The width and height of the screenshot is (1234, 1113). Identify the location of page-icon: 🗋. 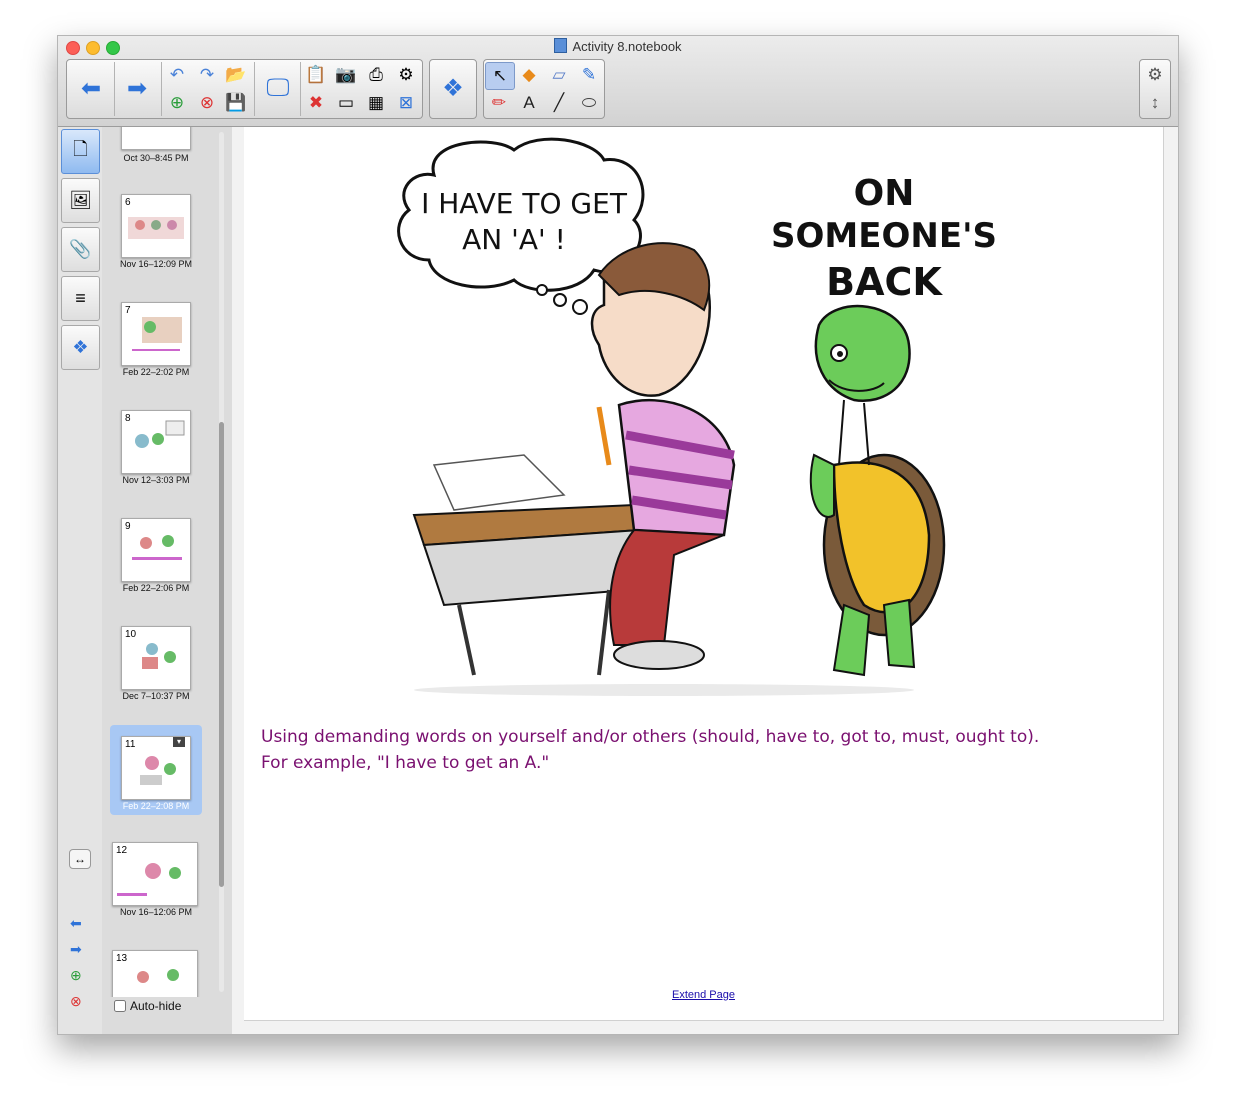
(80, 148).